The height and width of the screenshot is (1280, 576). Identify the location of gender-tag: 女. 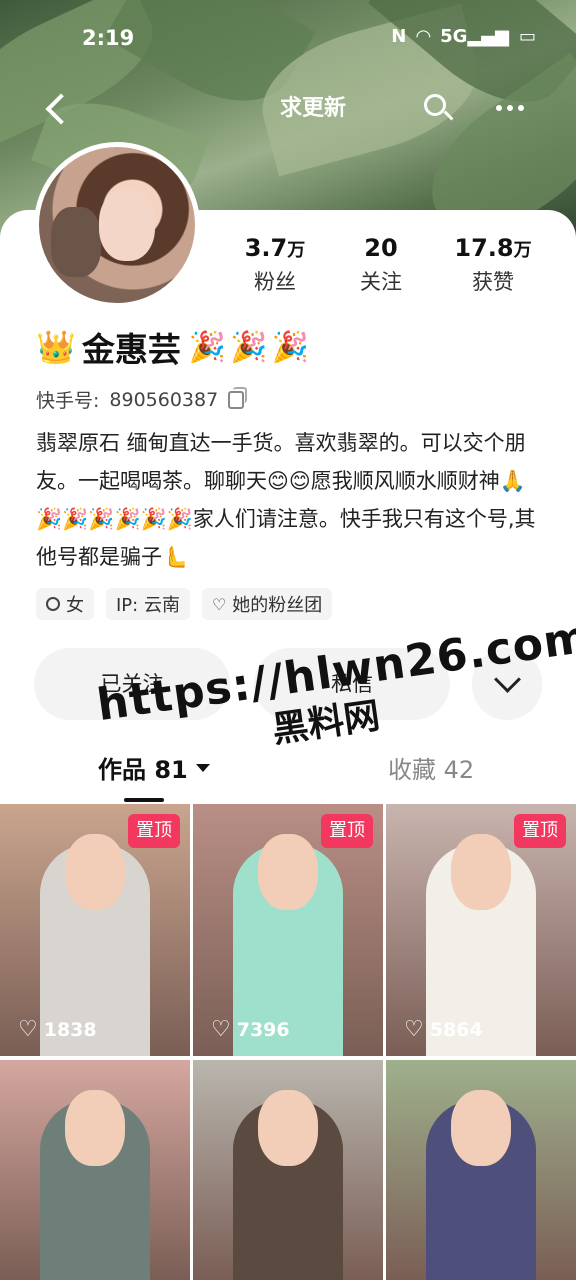
(65, 604).